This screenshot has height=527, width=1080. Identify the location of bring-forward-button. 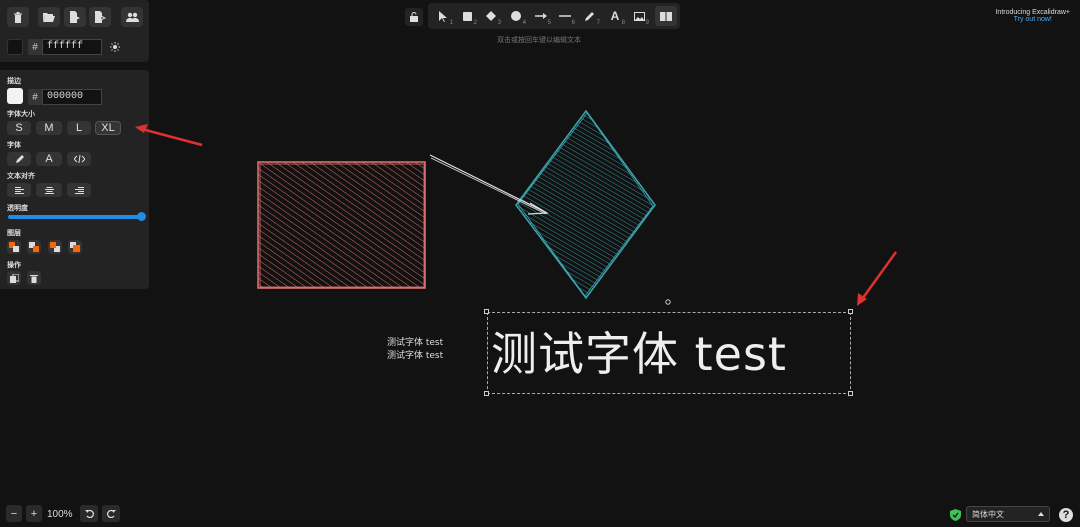
(55, 247).